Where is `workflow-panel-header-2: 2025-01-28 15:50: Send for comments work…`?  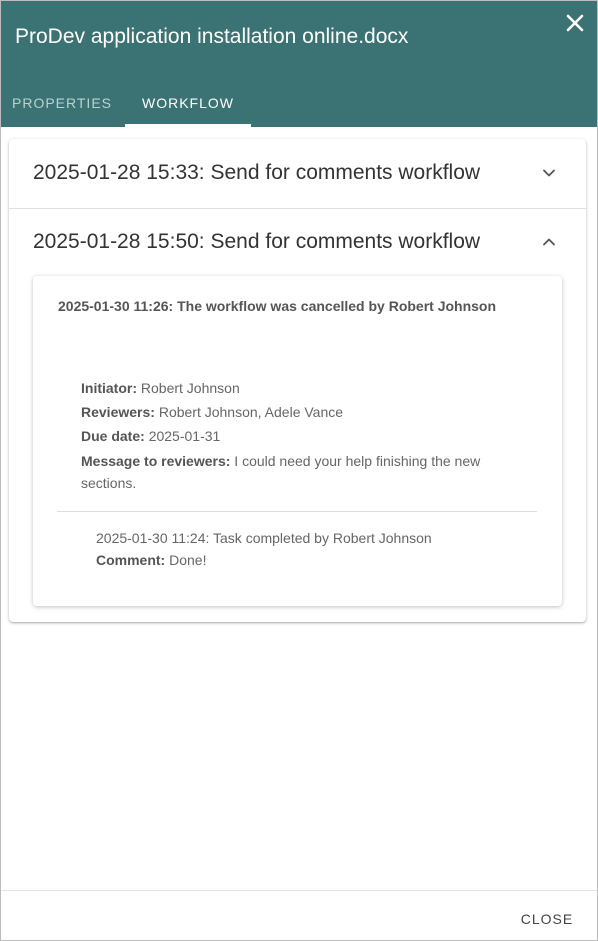 workflow-panel-header-2: 2025-01-28 15:50: Send for comments work… is located at coordinates (297, 242).